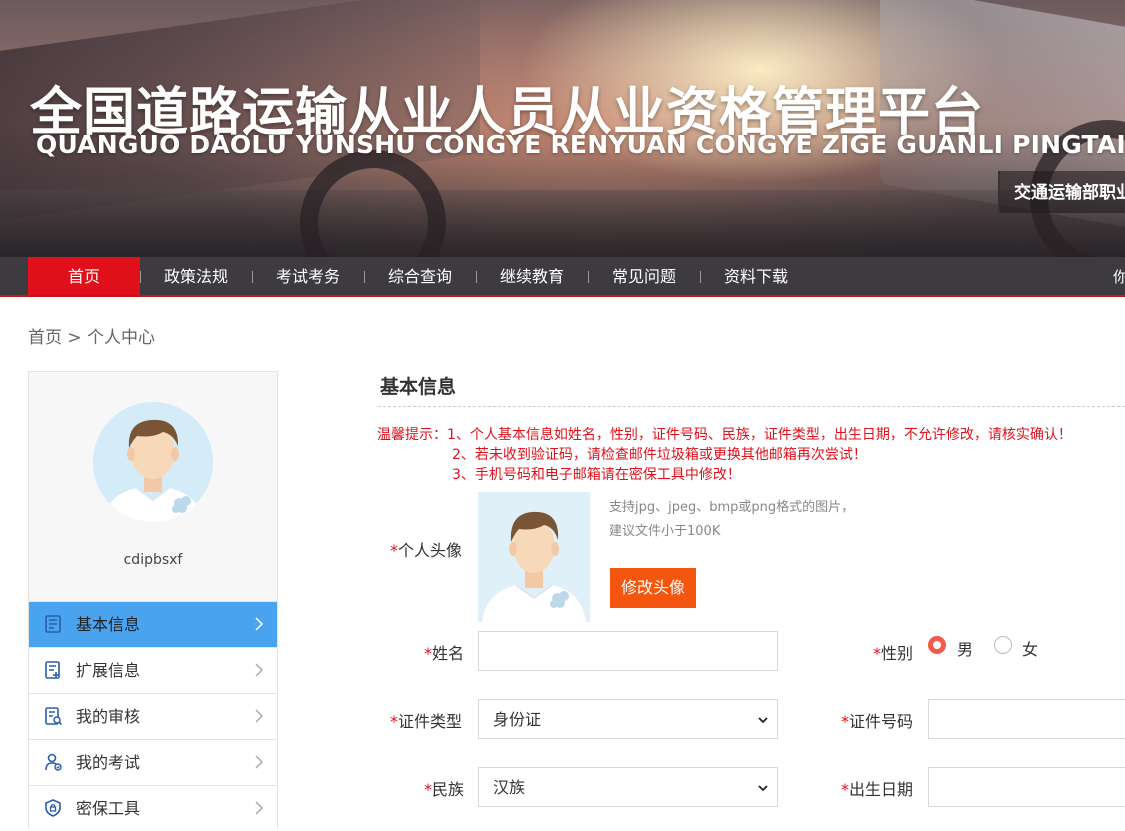 The height and width of the screenshot is (831, 1125). What do you see at coordinates (153, 808) in the screenshot?
I see `sidebar-item-security-tools: 密保工具` at bounding box center [153, 808].